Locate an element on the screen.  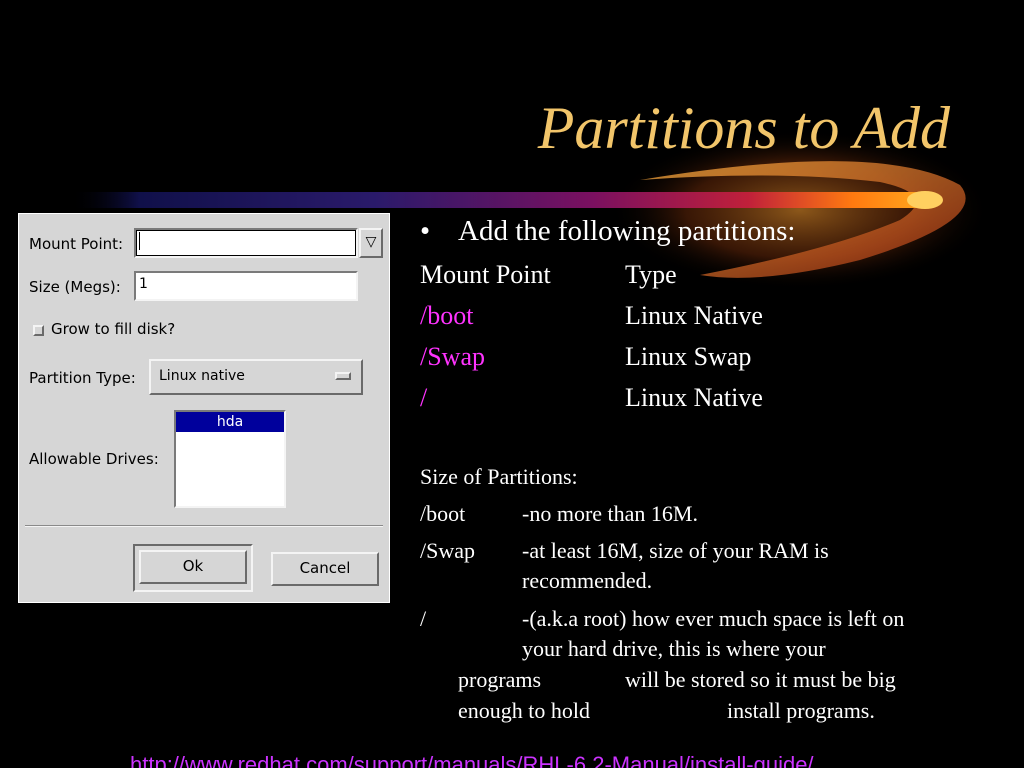
size-continuation: will be stored so it must be big is located at coordinates (760, 679).